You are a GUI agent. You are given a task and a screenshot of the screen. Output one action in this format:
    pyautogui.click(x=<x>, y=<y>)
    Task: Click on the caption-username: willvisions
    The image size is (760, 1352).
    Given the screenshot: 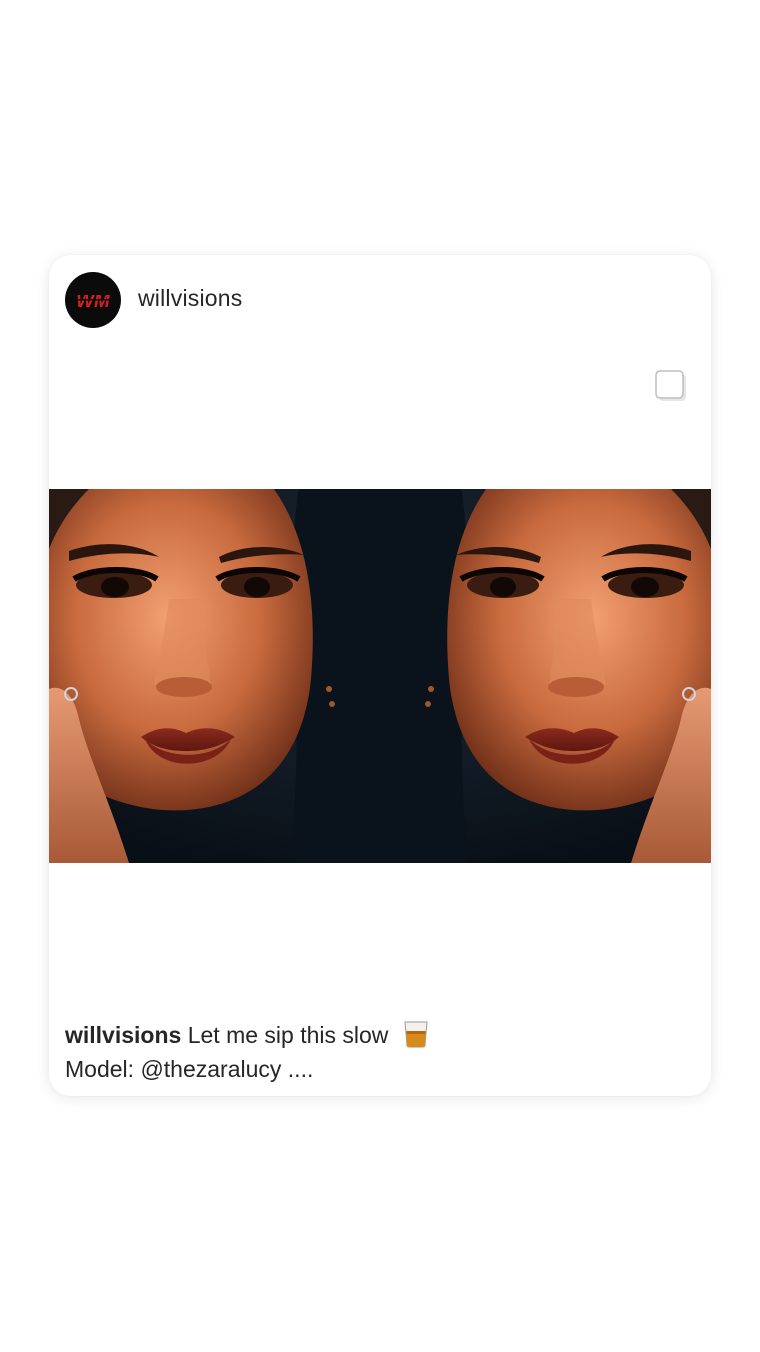 What is the action you would take?
    pyautogui.click(x=123, y=1035)
    